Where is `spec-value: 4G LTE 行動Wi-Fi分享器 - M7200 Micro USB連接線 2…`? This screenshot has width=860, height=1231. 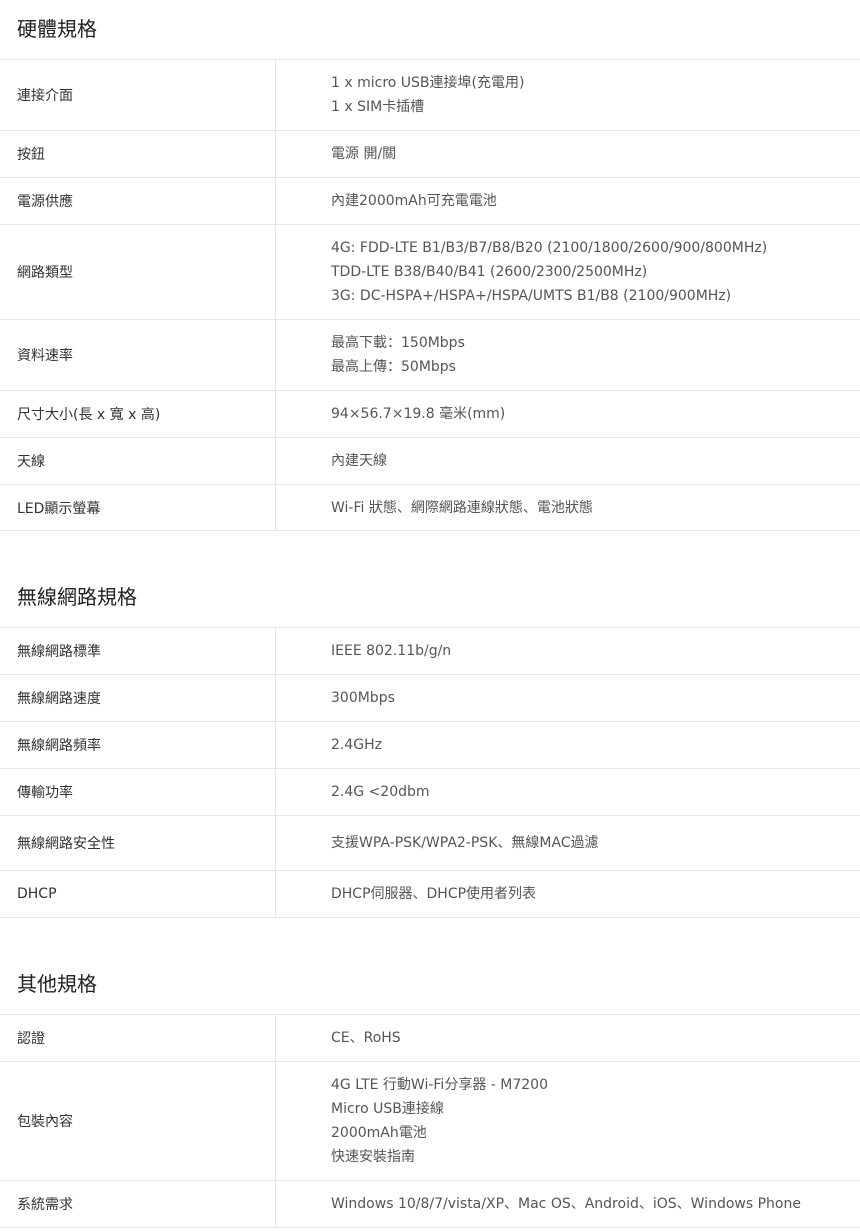 spec-value: 4G LTE 行動Wi-Fi分享器 - M7200 Micro USB連接線 2… is located at coordinates (568, 1121).